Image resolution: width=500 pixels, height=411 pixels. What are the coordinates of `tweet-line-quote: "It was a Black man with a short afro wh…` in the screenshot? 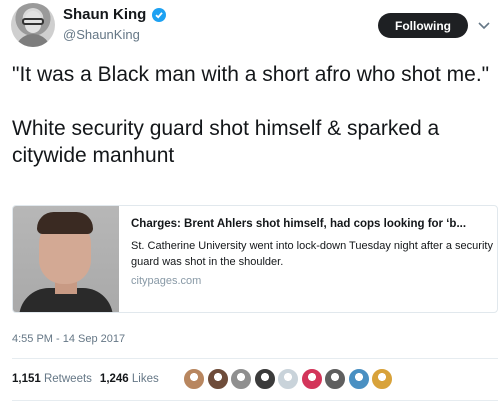 It's located at (251, 74).